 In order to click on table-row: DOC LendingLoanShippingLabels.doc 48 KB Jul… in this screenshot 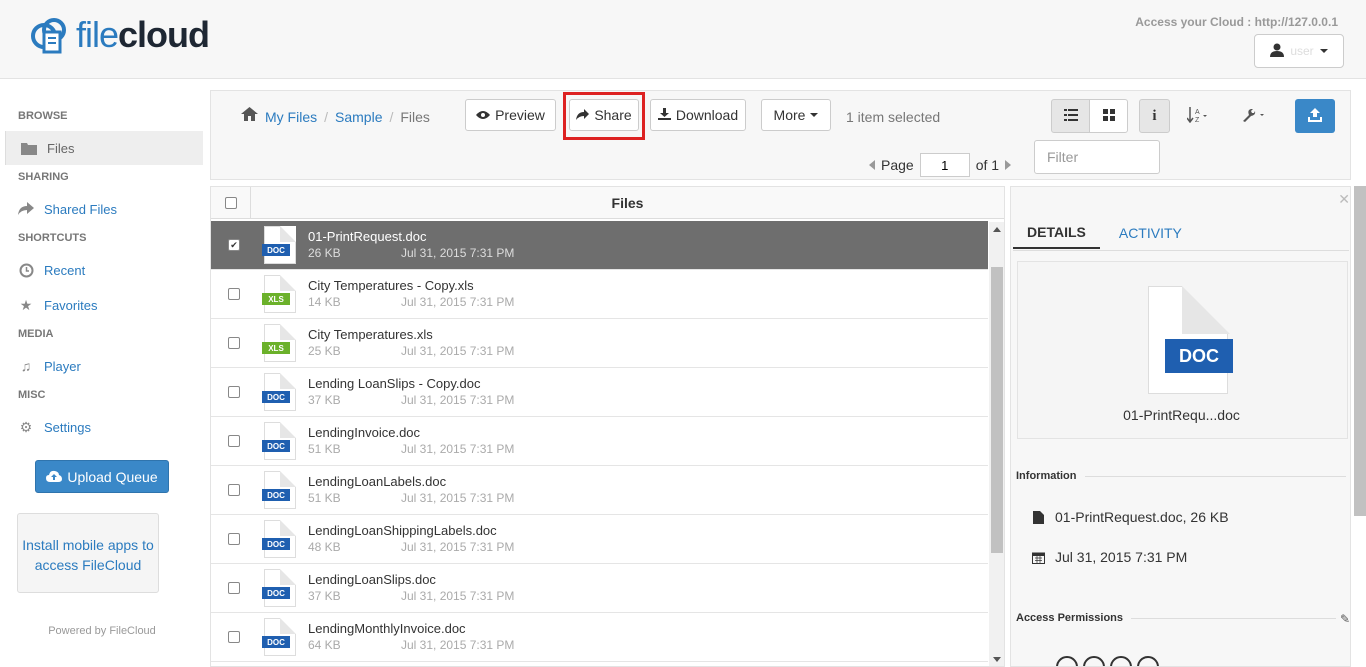, I will do `click(599, 539)`.